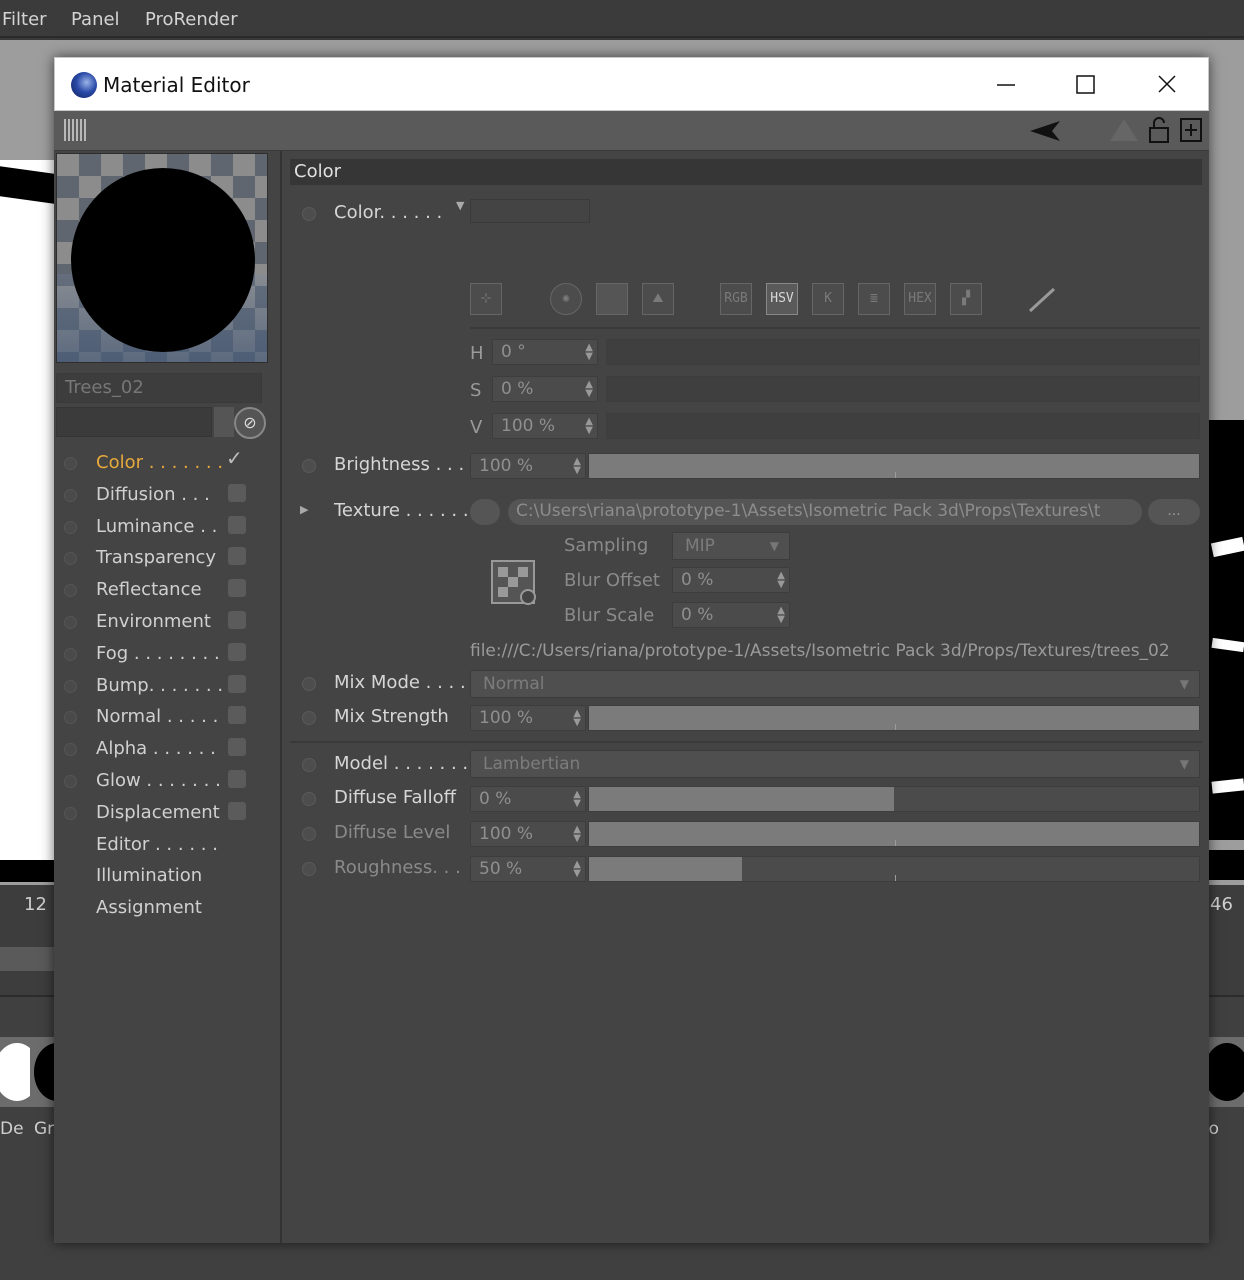 This screenshot has width=1244, height=1280. Describe the element at coordinates (164, 814) in the screenshot. I see `channel-item: Displacement` at that location.